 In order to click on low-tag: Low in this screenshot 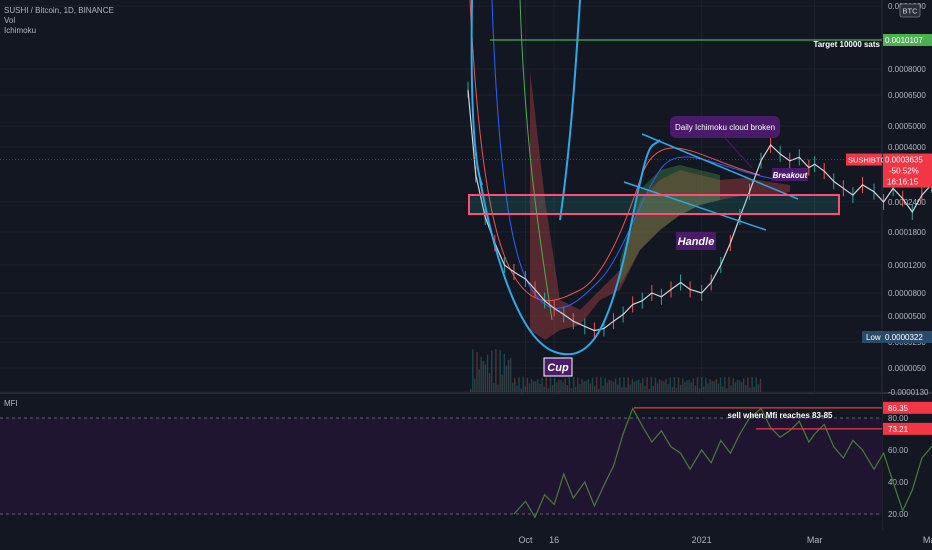, I will do `click(873, 337)`.